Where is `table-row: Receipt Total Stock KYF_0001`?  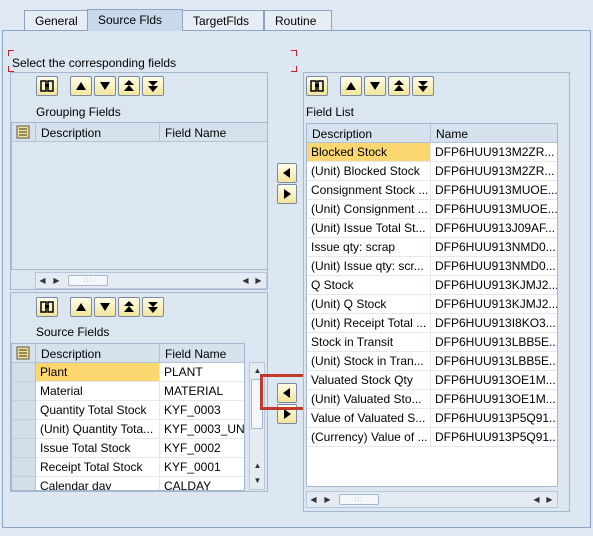
table-row: Receipt Total Stock KYF_0001 is located at coordinates (128, 467).